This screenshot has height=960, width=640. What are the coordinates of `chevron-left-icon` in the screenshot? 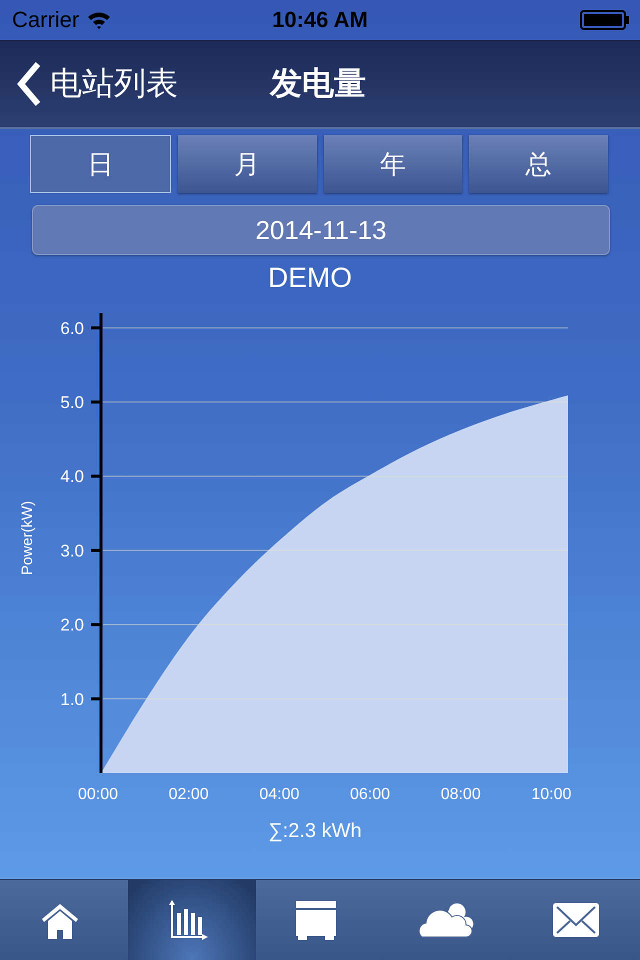 It's located at (29, 84).